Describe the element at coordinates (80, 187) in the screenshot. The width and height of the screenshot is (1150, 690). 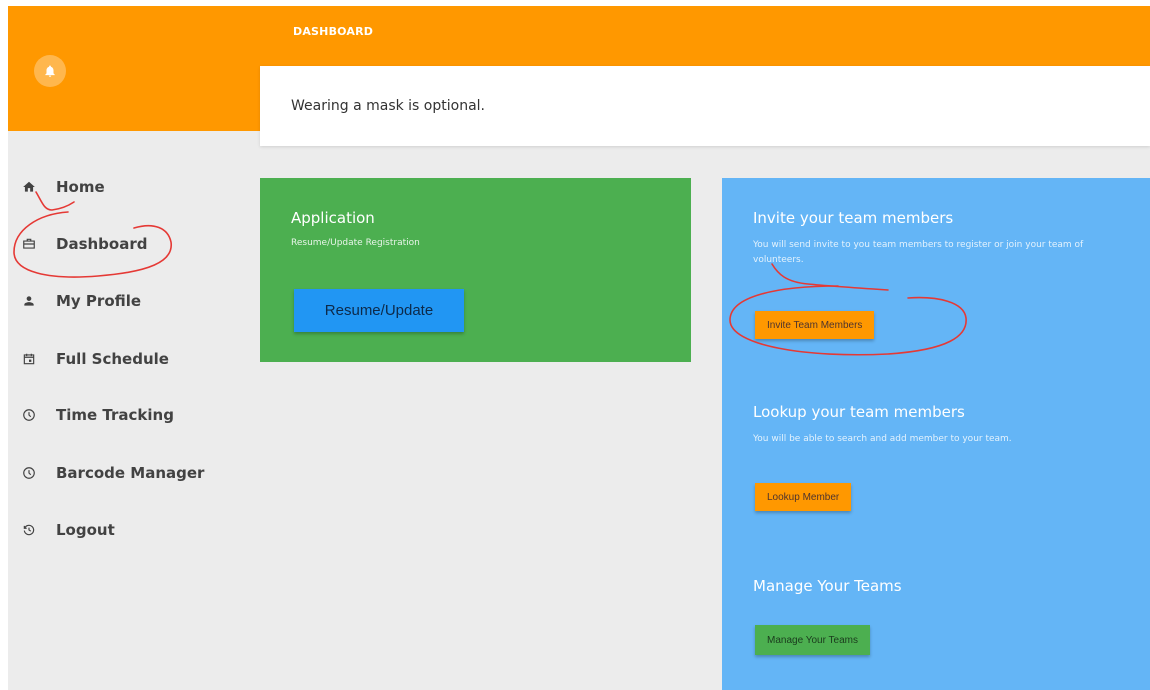
I see `sidebar-item-label: Home` at that location.